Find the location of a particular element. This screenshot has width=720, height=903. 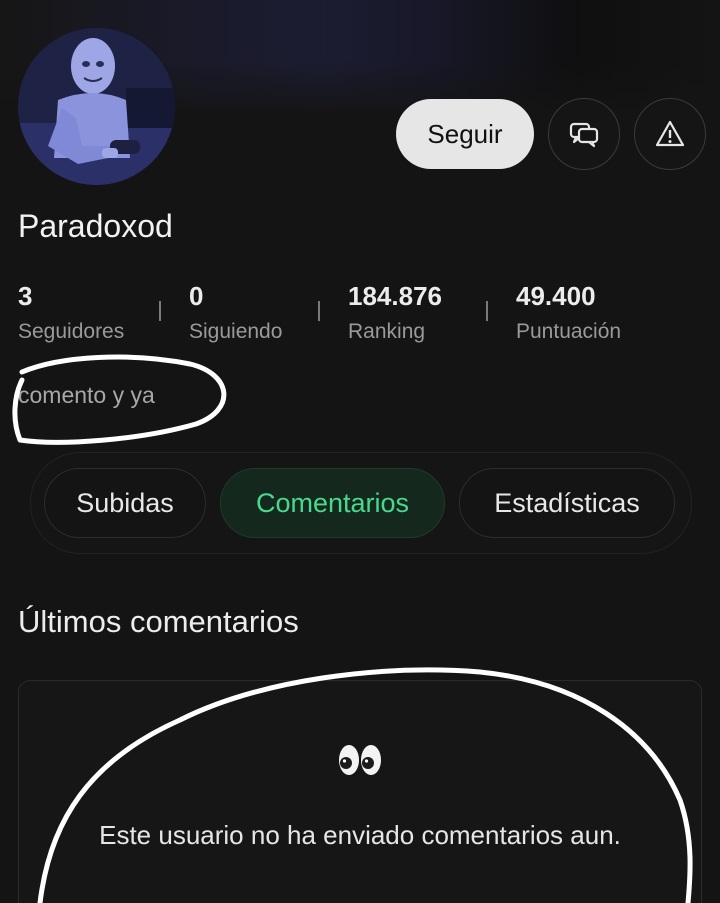

stat-value: 3 is located at coordinates (25, 296).